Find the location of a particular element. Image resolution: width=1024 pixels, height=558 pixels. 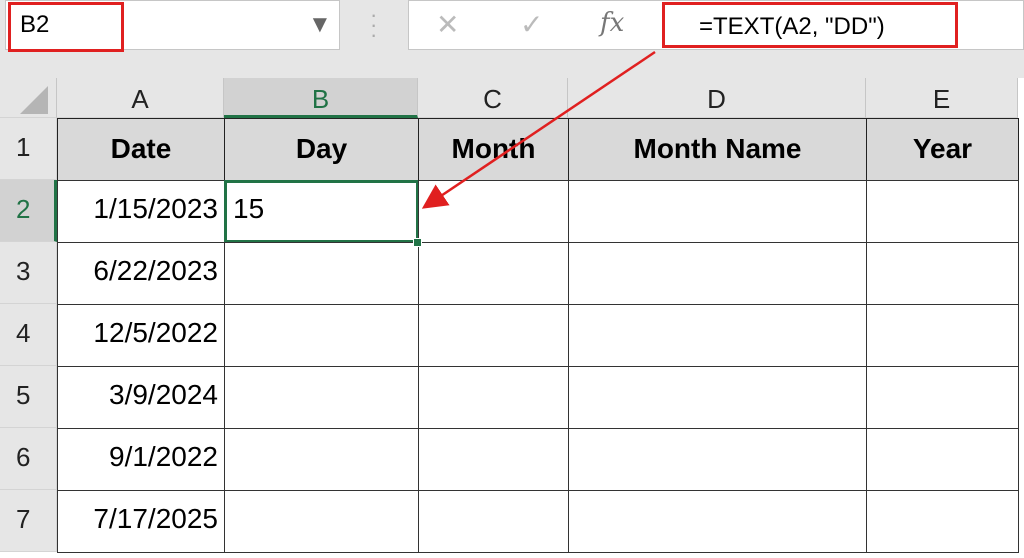

arrow-line is located at coordinates (538, 129).